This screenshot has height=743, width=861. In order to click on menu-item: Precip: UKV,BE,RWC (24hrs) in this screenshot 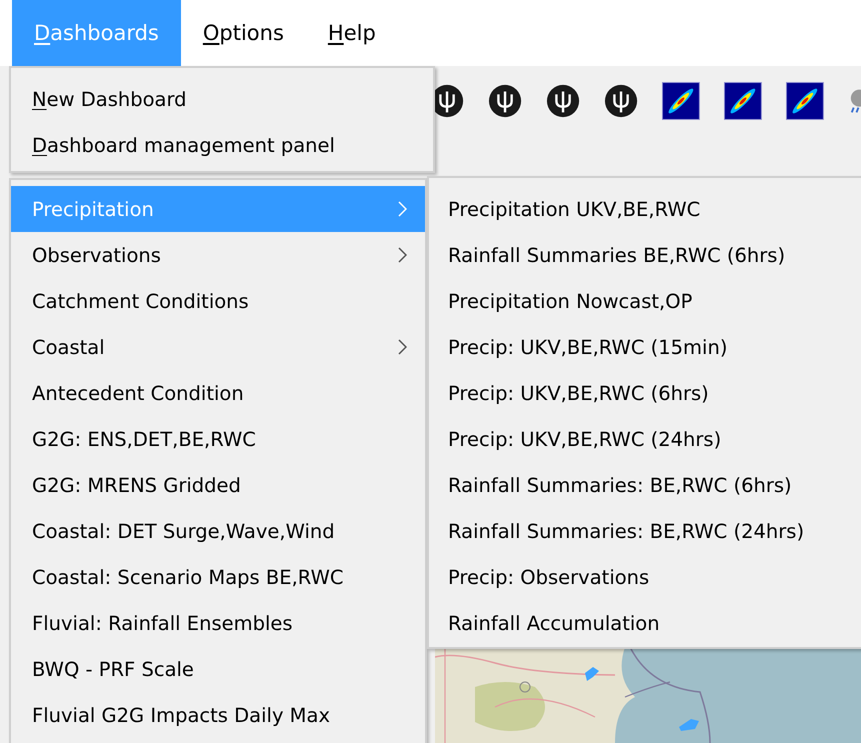, I will do `click(645, 439)`.